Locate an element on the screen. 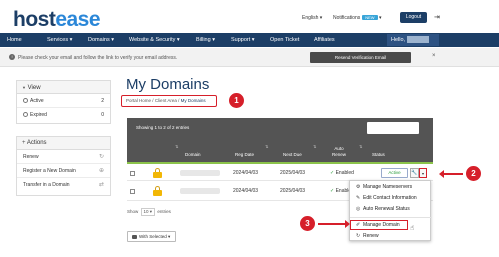  view-panel: ▼ View Active 2 Expired 0 is located at coordinates (63, 102).